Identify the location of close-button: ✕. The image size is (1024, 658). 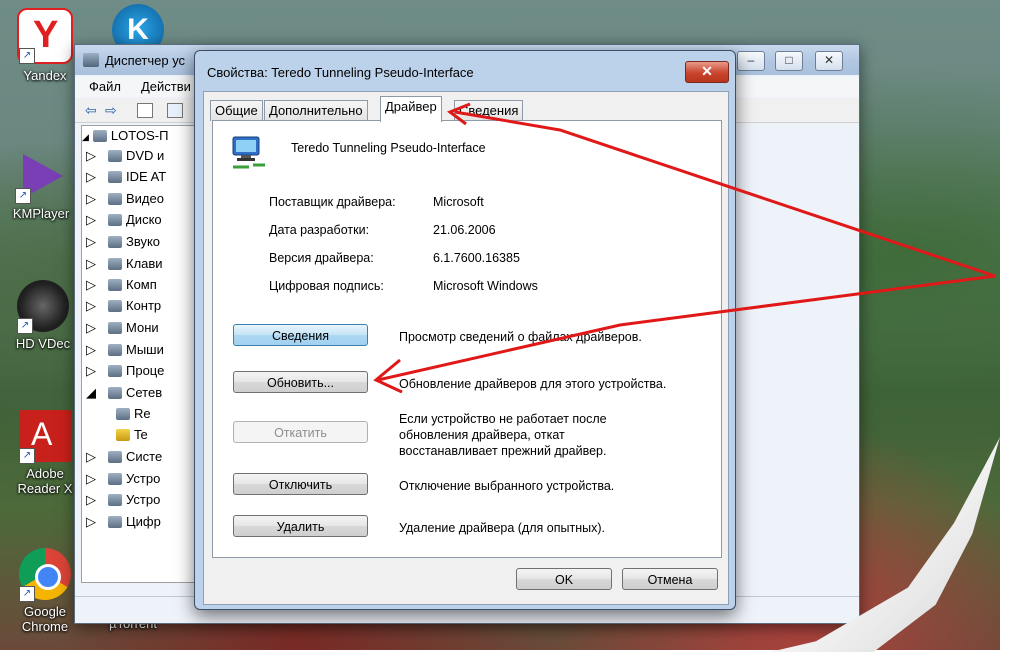
(829, 61).